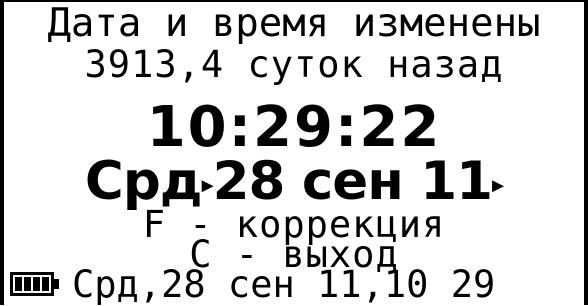 The image size is (588, 306). I want to click on status-datetime: Срд,28 сен 11,10 29, so click(284, 284).